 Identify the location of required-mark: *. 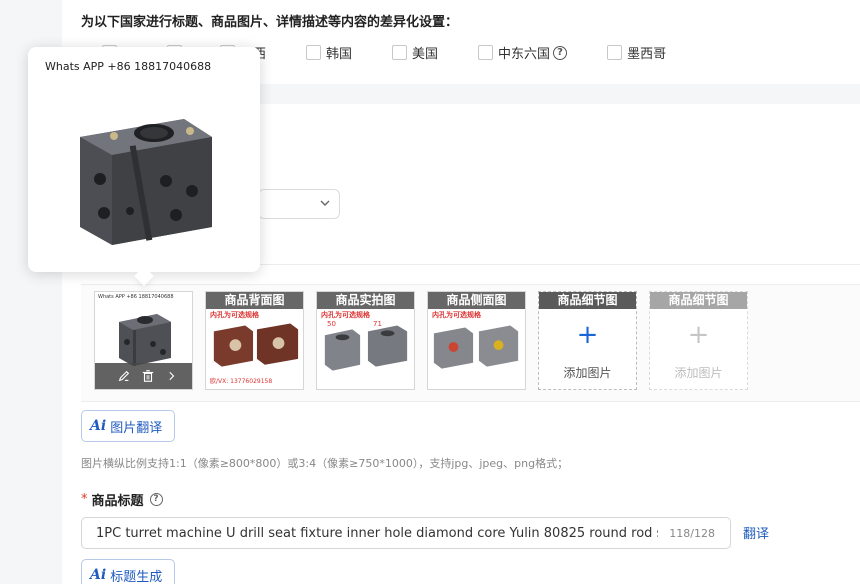
(84, 499).